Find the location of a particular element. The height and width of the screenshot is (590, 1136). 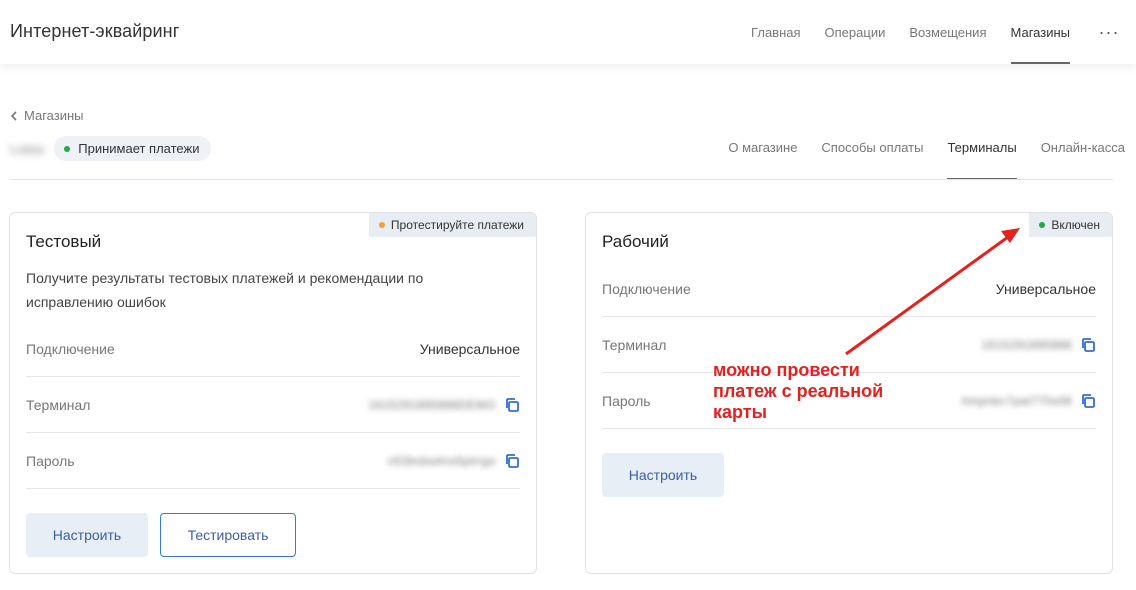

test-badge-label: Протестируйте платежи is located at coordinates (457, 225).